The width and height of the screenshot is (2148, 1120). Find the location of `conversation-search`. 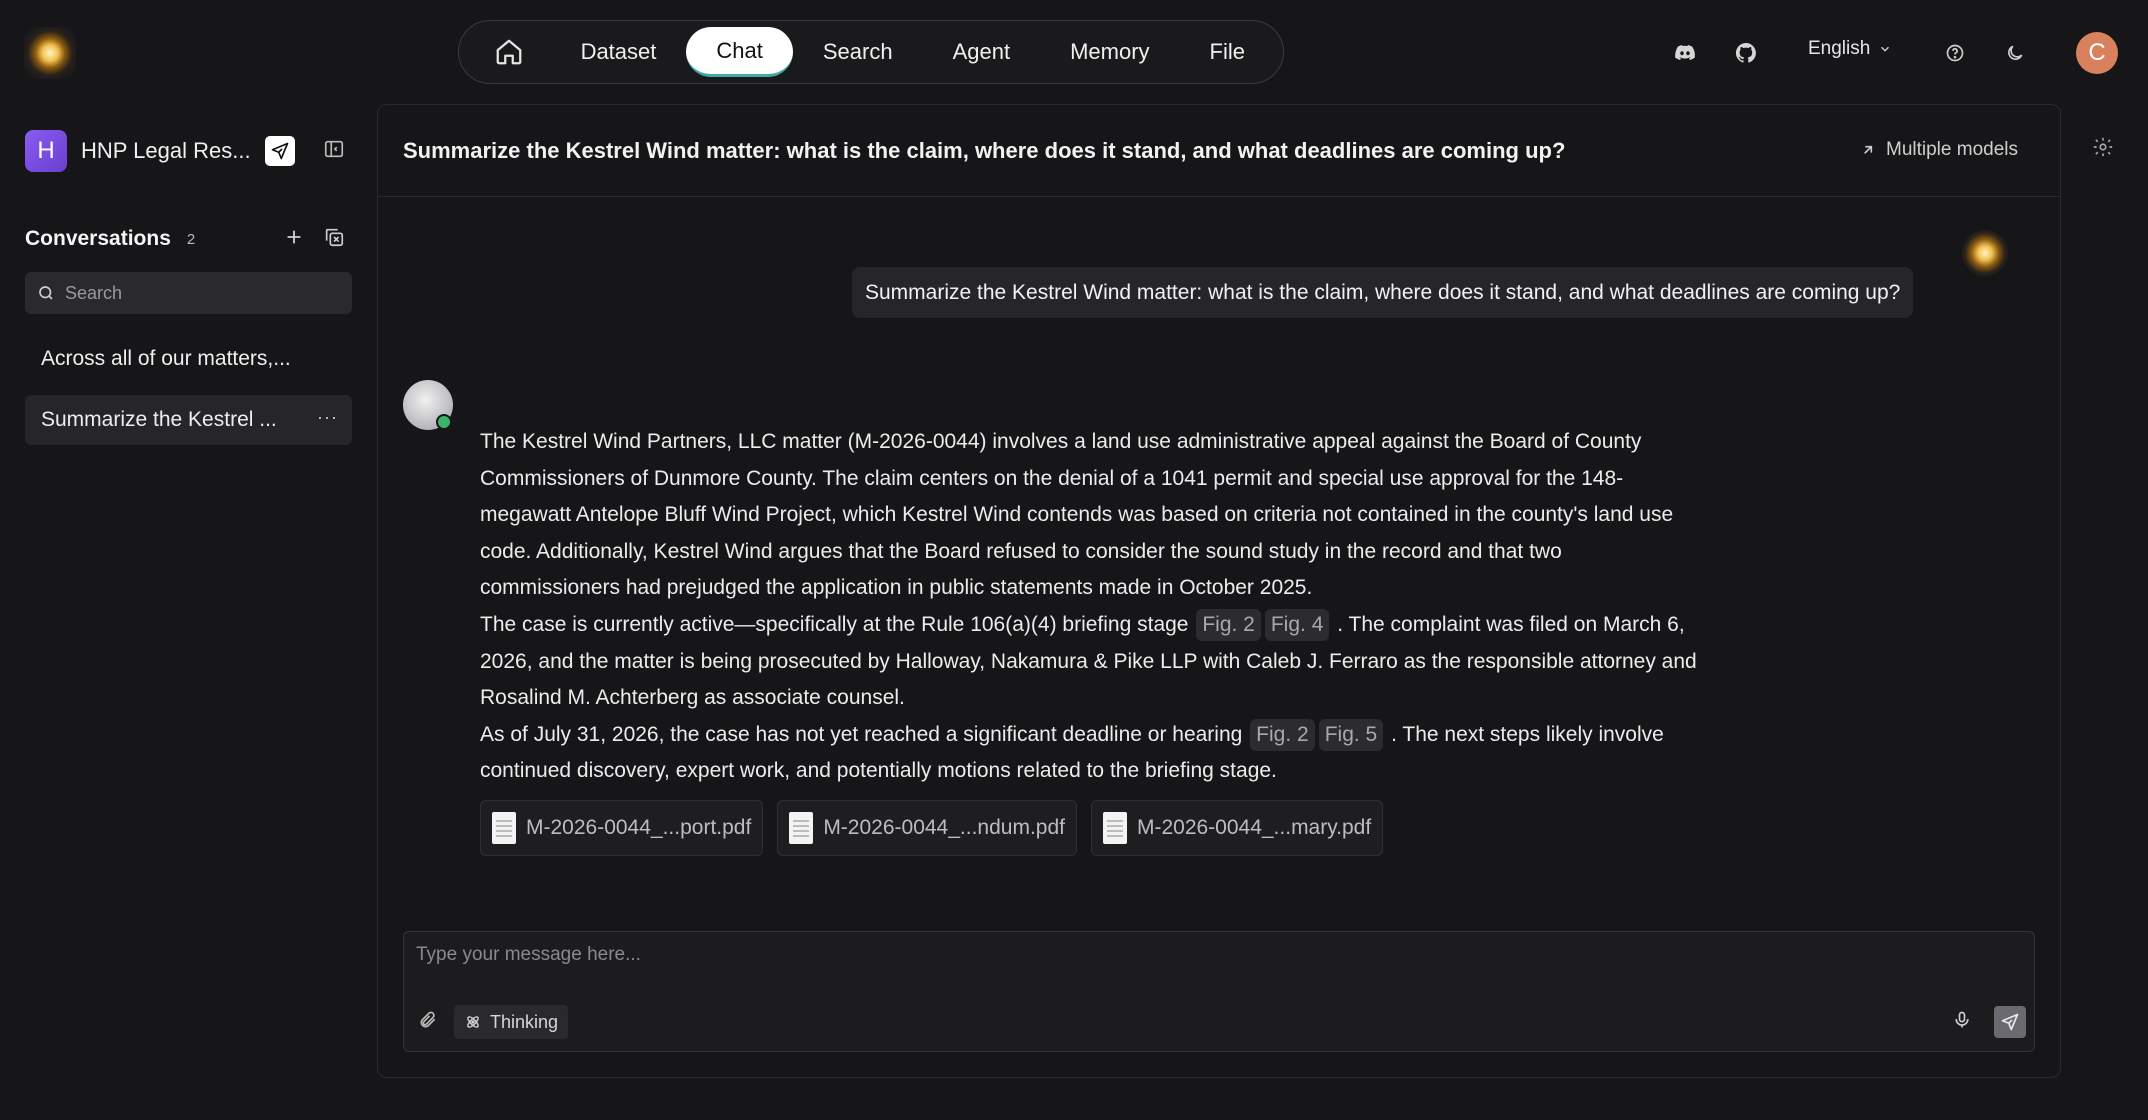

conversation-search is located at coordinates (188, 293).